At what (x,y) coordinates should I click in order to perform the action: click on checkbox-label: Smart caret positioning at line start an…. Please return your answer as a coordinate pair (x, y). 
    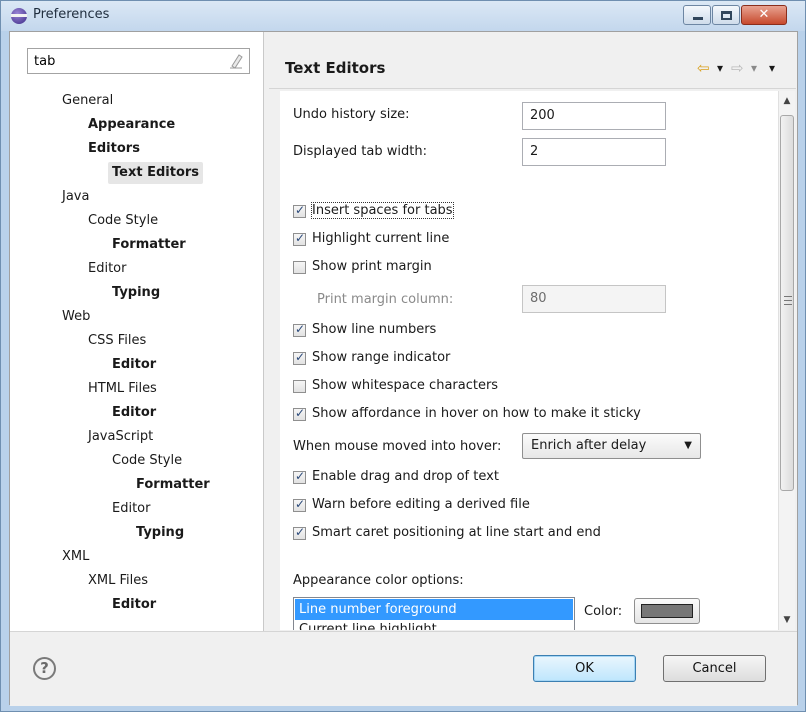
    Looking at the image, I should click on (456, 532).